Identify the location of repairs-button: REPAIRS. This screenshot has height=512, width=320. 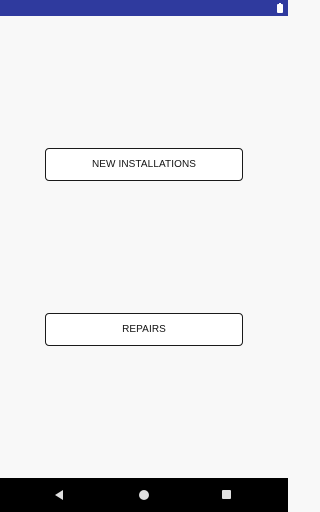
(144, 329).